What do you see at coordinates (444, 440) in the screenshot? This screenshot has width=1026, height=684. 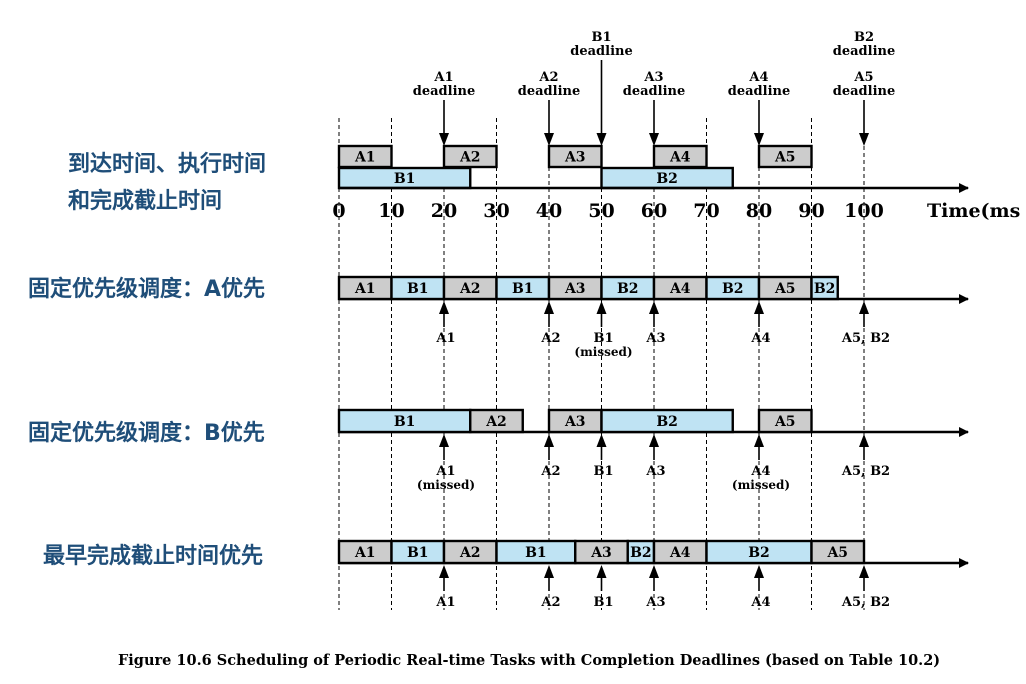 I see `marker-arrow-b-priority-20-head` at bounding box center [444, 440].